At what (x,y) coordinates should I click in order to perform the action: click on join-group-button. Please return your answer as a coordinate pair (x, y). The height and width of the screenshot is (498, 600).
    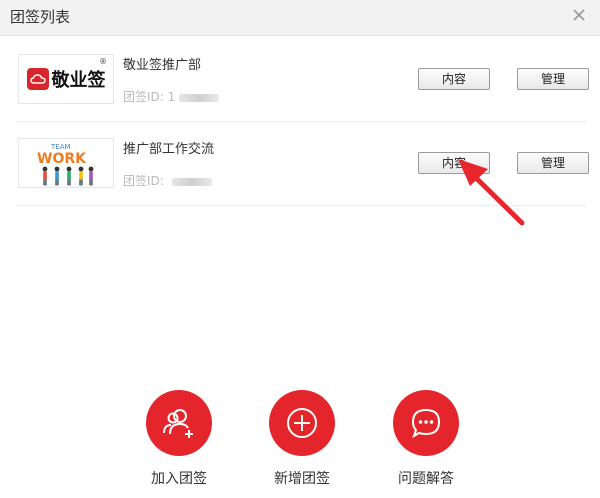
    Looking at the image, I should click on (179, 423).